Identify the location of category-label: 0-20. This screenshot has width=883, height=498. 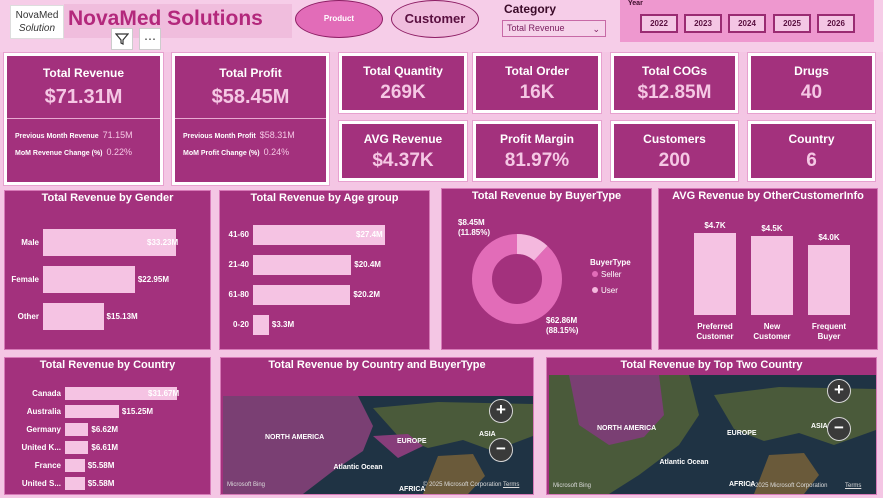
(240, 324).